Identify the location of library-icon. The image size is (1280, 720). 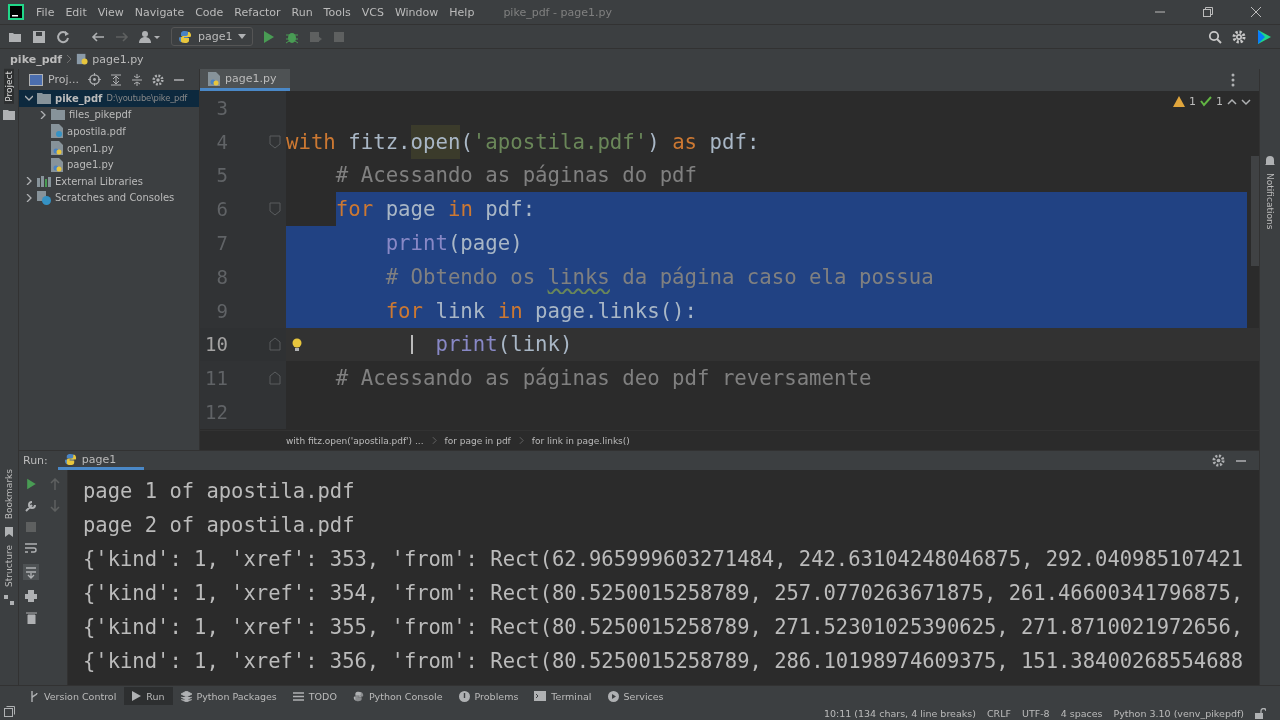
(44, 181).